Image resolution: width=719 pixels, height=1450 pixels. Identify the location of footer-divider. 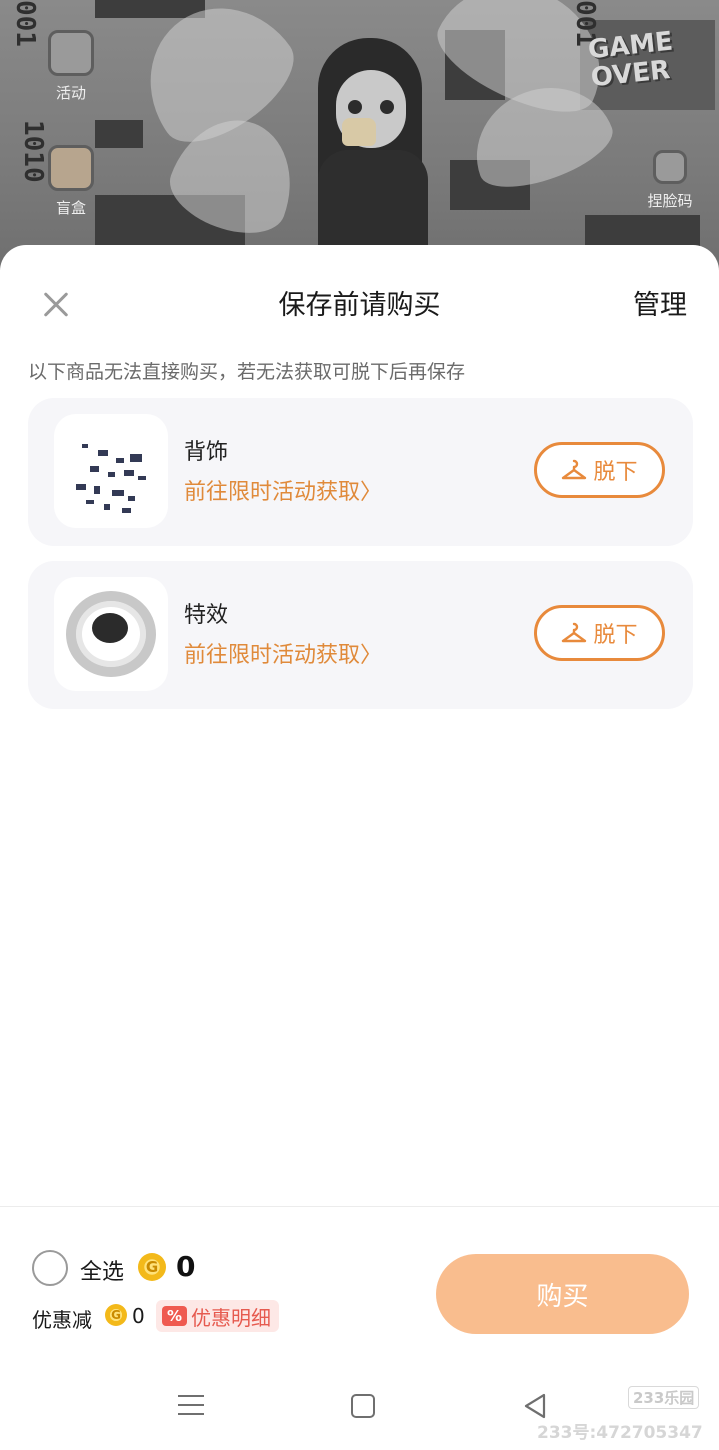
(359, 1206).